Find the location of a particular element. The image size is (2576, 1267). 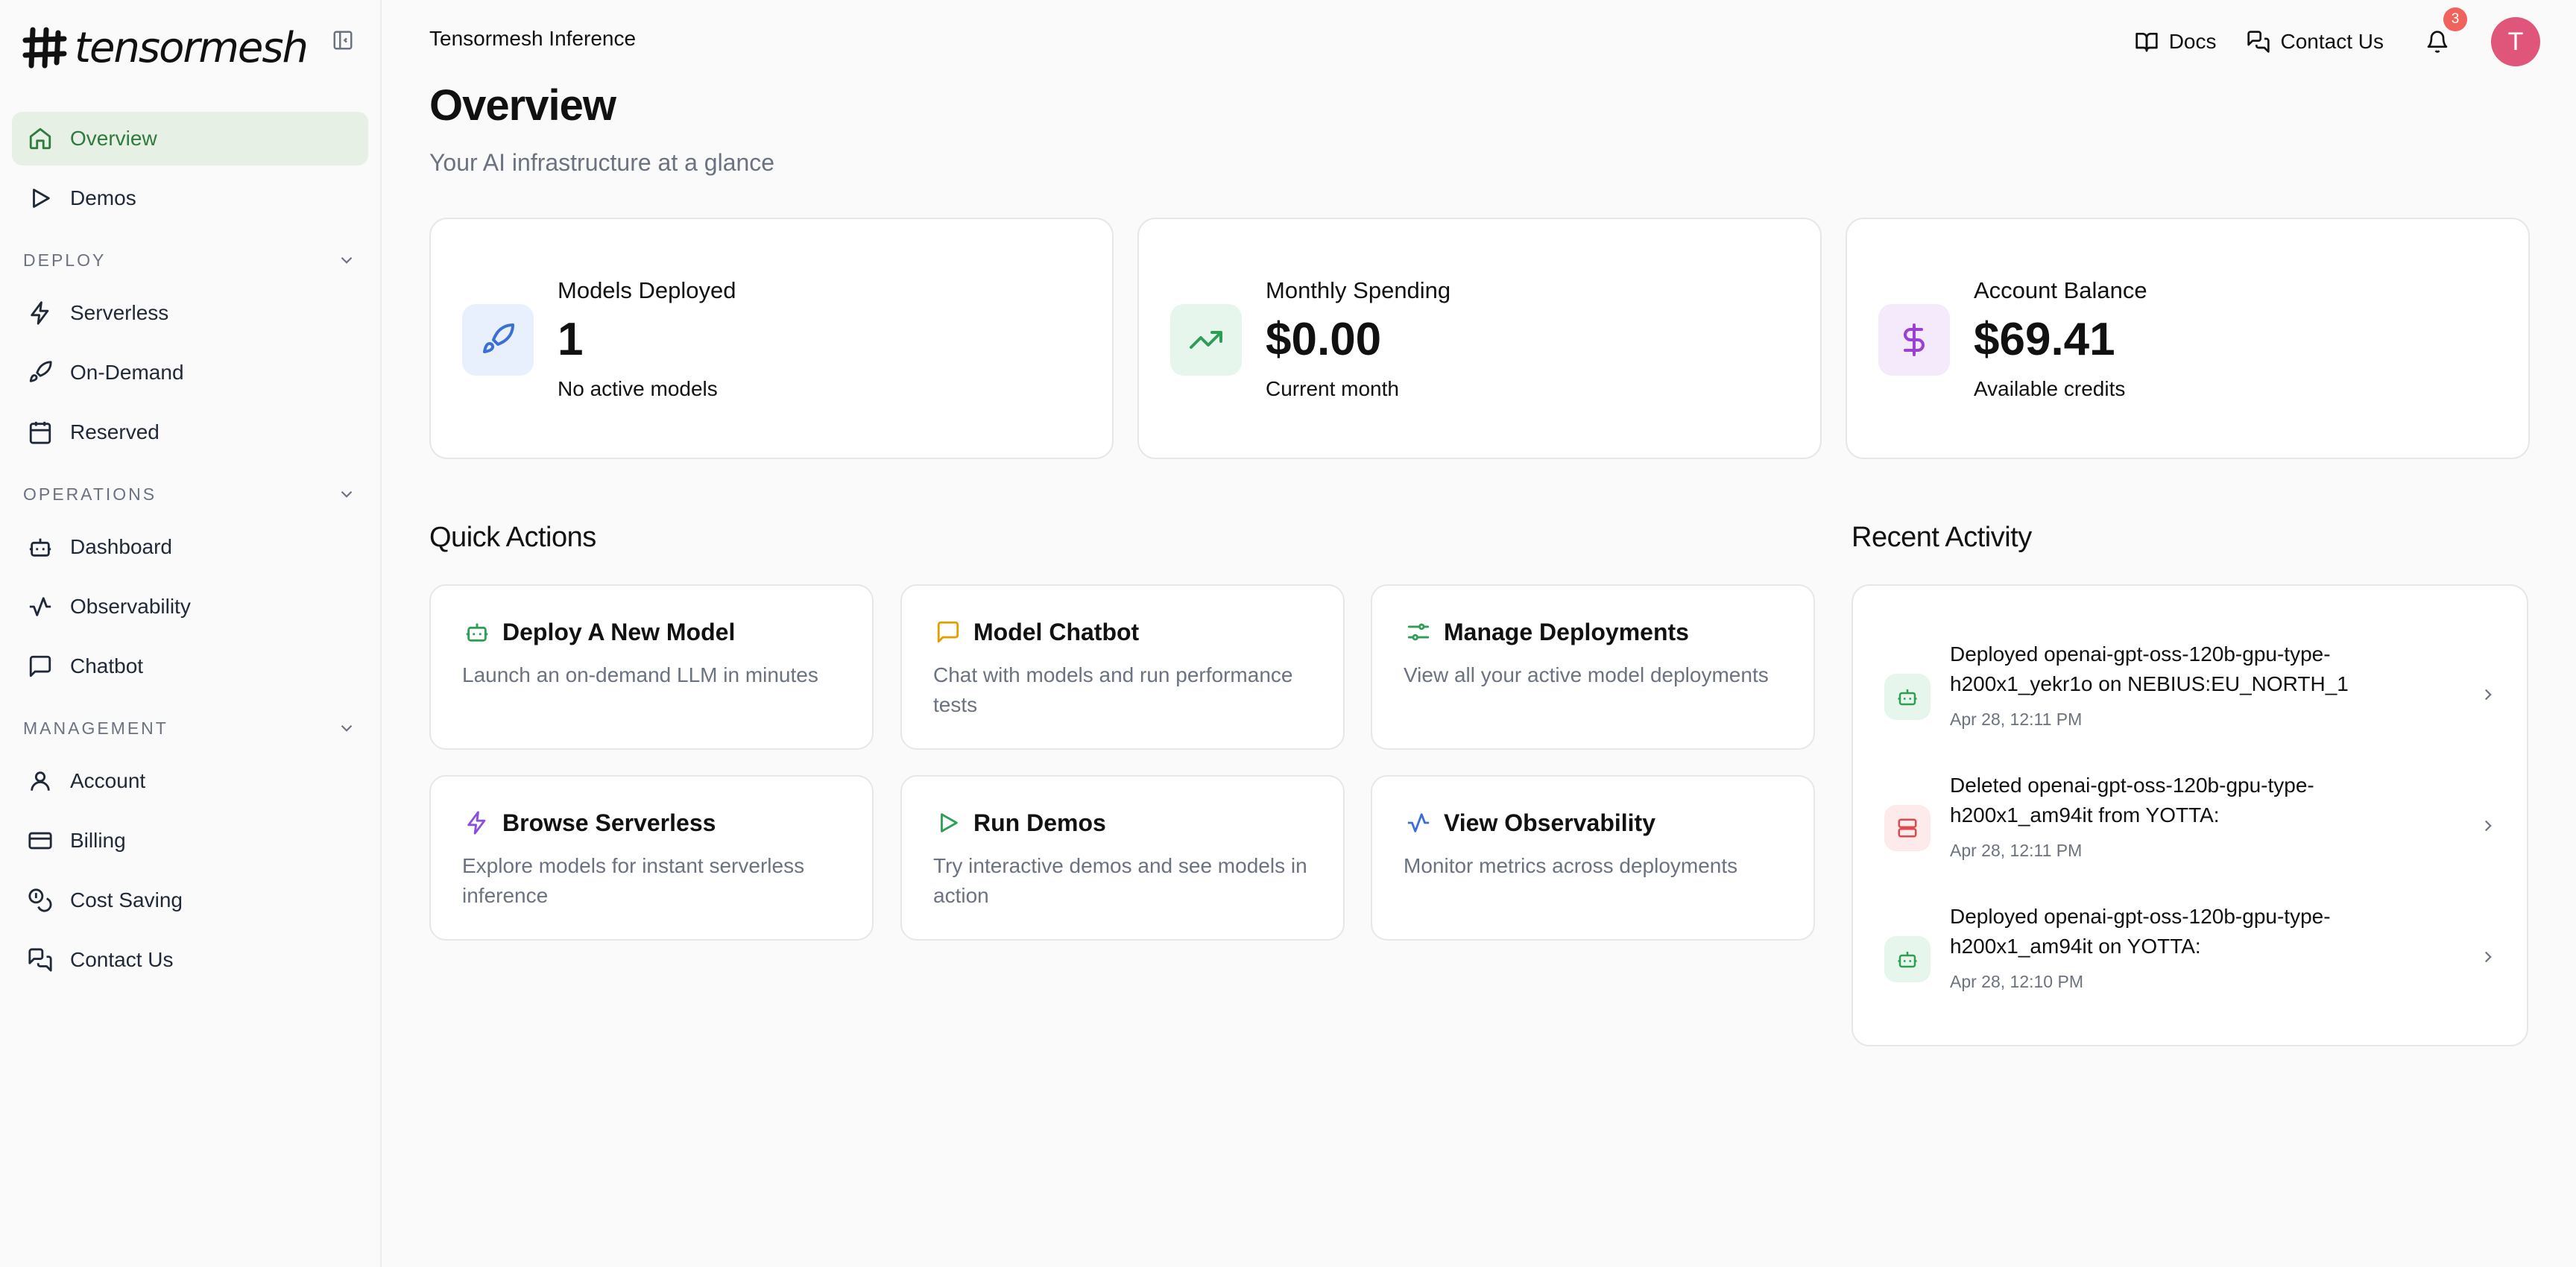

sidebar-item-label: Dashboard is located at coordinates (121, 546).